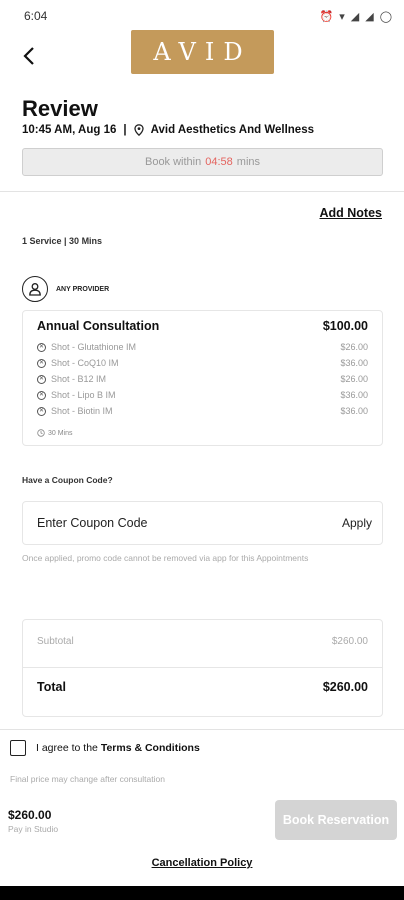 The image size is (404, 900). What do you see at coordinates (202, 16) in the screenshot?
I see `status-bar: 6:04 ⏰ ▾ ◢ ◢ ◯` at bounding box center [202, 16].